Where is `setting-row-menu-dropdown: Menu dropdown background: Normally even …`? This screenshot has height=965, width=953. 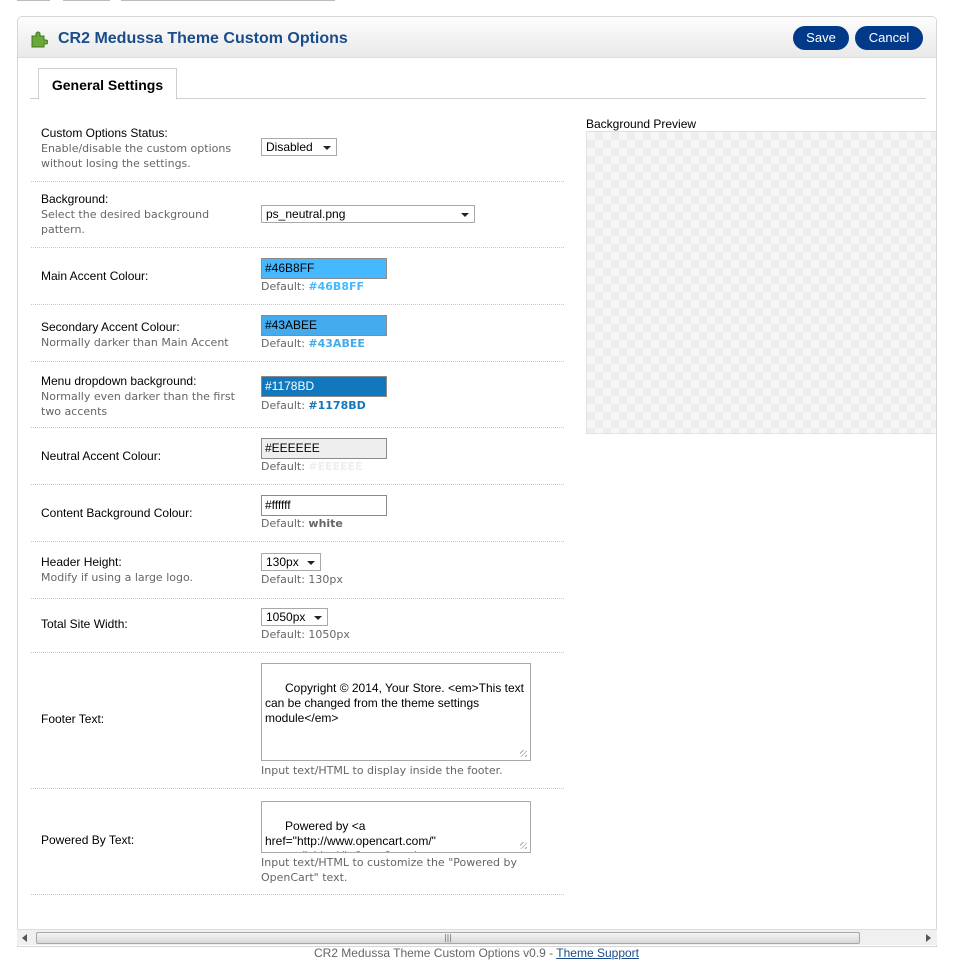 setting-row-menu-dropdown: Menu dropdown background: Normally even … is located at coordinates (297, 394).